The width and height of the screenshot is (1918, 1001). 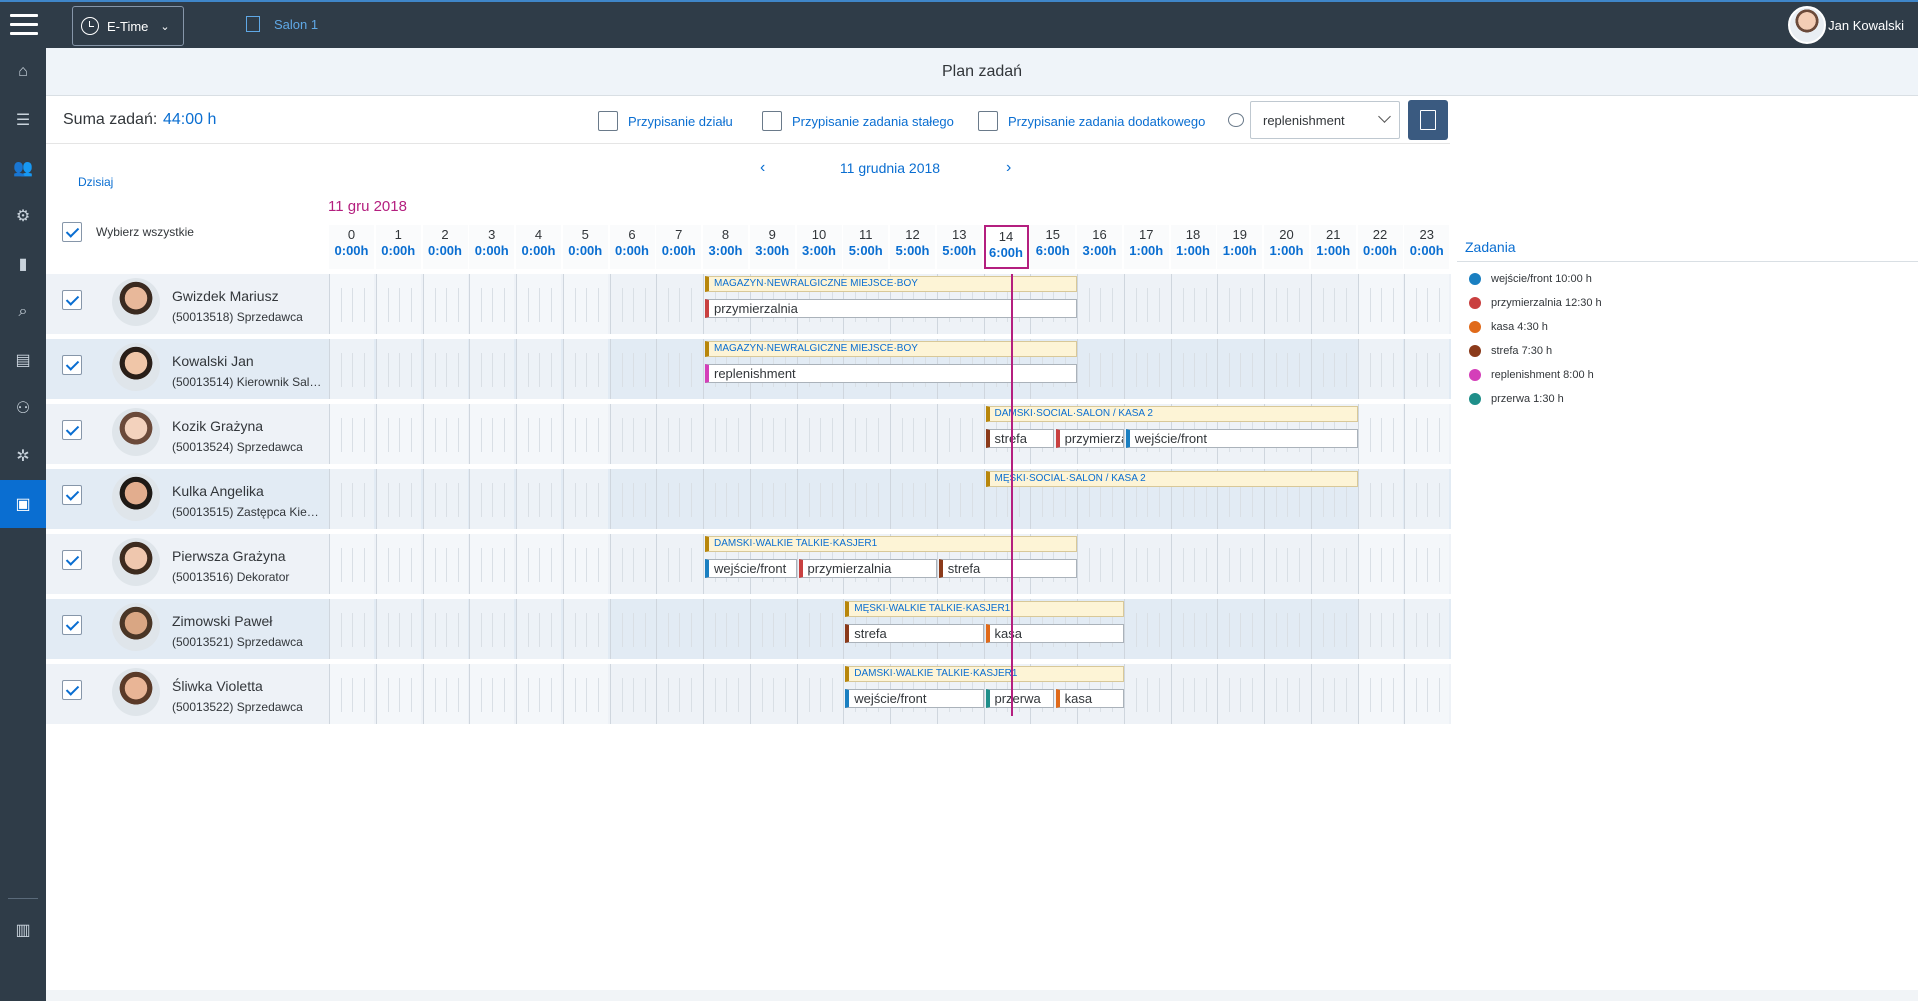 What do you see at coordinates (23, 168) in the screenshot?
I see `nav-people: 👥` at bounding box center [23, 168].